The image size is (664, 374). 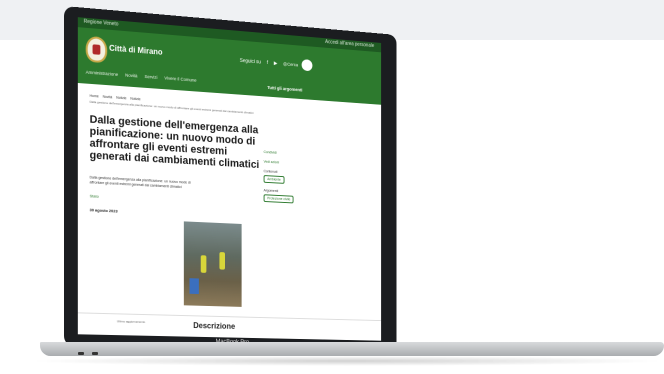 What do you see at coordinates (214, 326) in the screenshot?
I see `description-heading: Descrizione` at bounding box center [214, 326].